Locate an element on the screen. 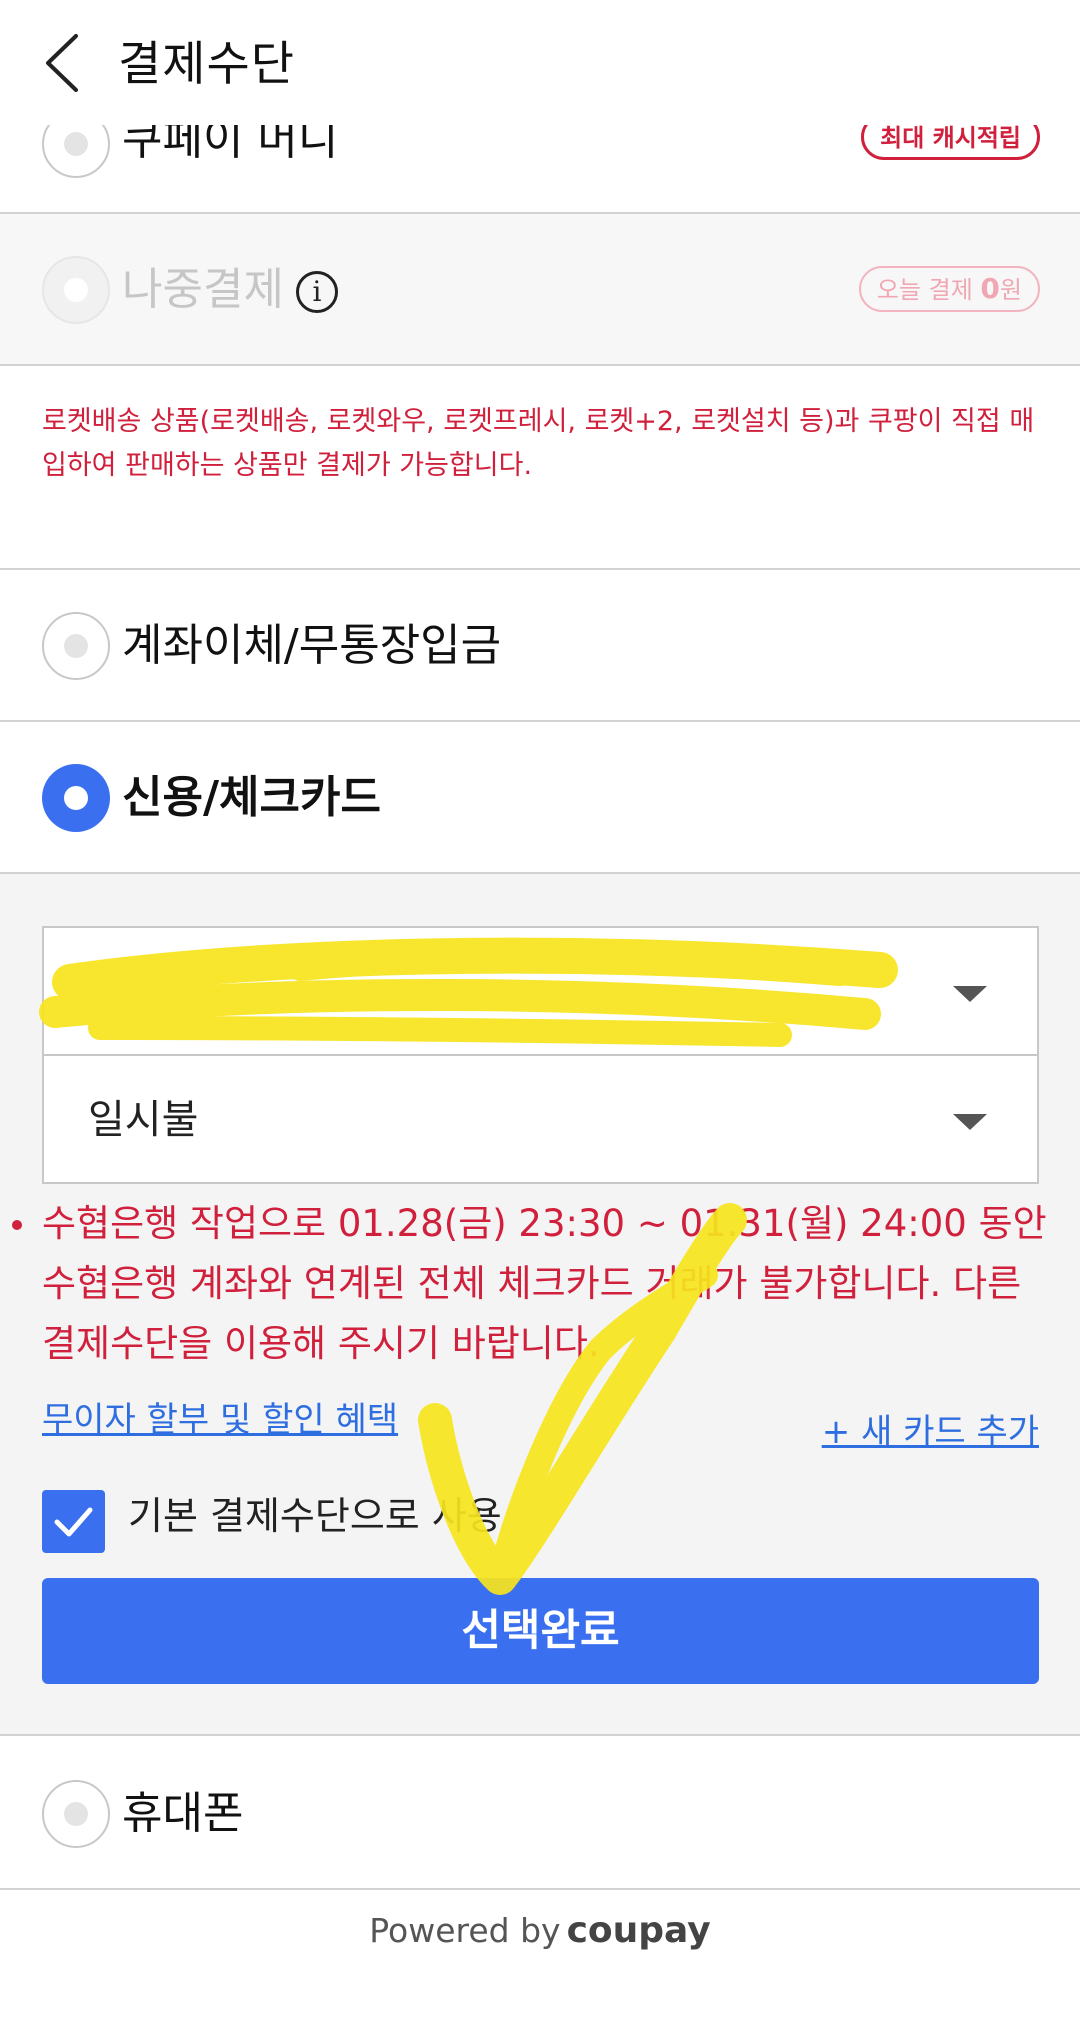 The height and width of the screenshot is (2032, 1080). badge-amount: 0 is located at coordinates (990, 288).